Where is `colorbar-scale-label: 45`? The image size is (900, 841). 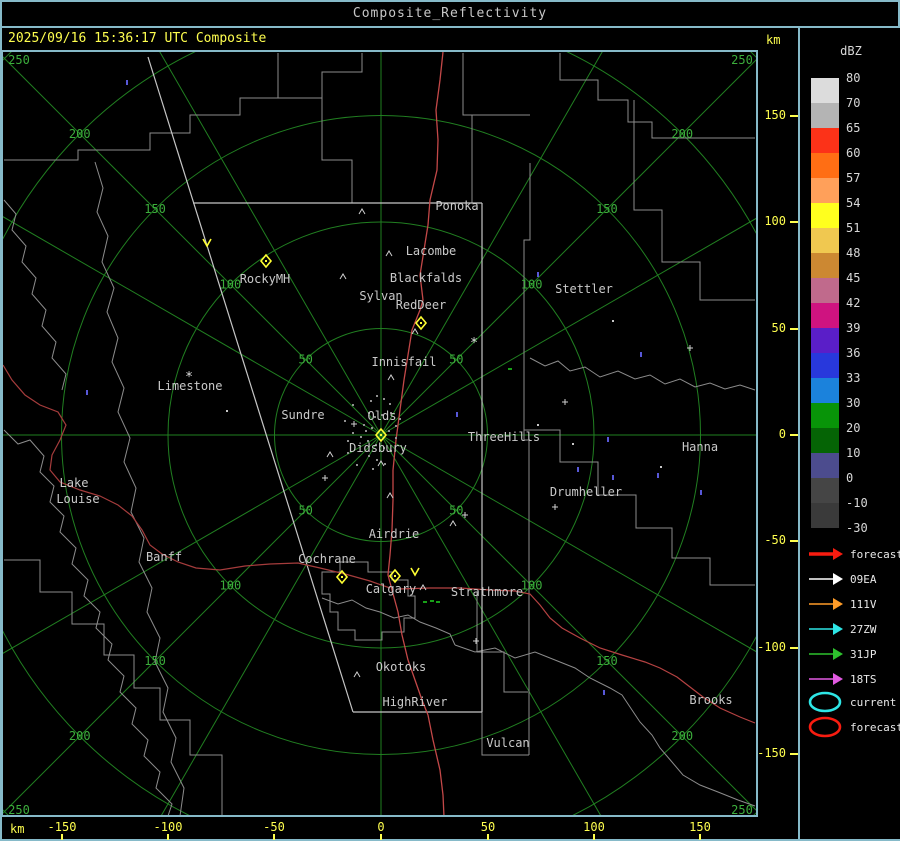
colorbar-scale-label: 45 is located at coordinates (853, 278).